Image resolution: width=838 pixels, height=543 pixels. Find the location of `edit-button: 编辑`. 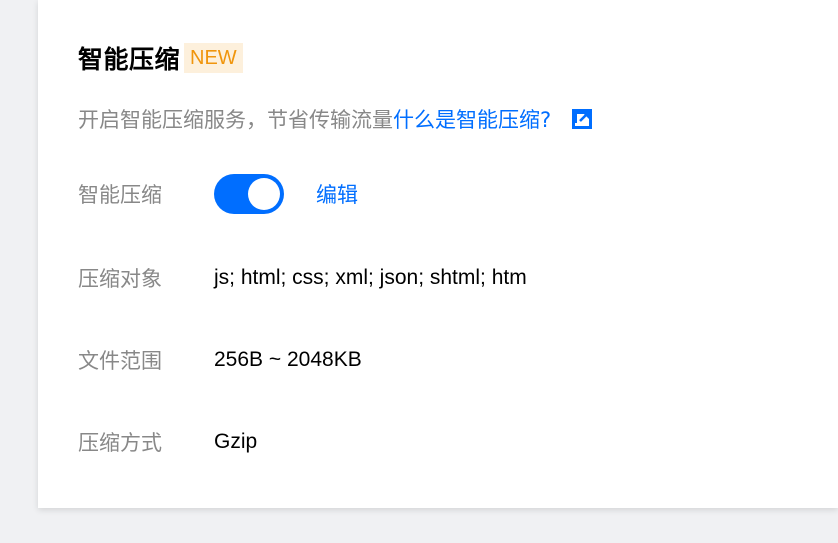

edit-button: 编辑 is located at coordinates (337, 194).